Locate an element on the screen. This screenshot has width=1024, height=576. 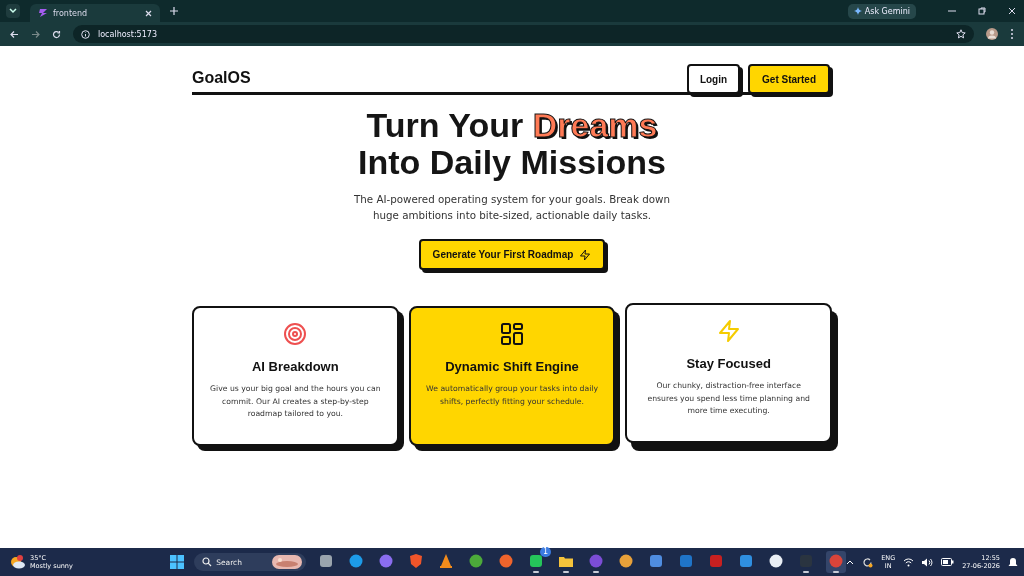
headline: Turn Your Dreams is located at coordinates (512, 125).